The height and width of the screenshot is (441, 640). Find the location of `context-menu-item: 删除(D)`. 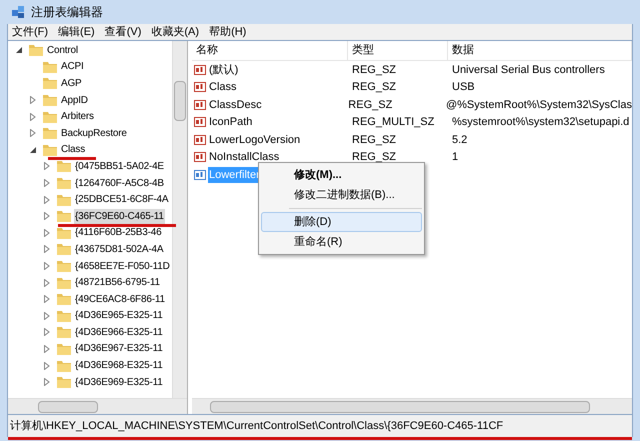

context-menu-item: 删除(D) is located at coordinates (341, 222).